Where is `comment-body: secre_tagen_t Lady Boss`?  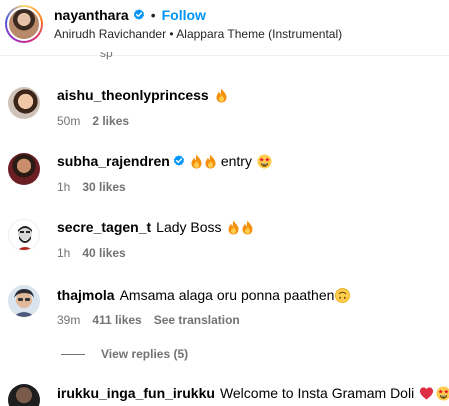 comment-body: secre_tagen_t Lady Boss is located at coordinates (155, 227).